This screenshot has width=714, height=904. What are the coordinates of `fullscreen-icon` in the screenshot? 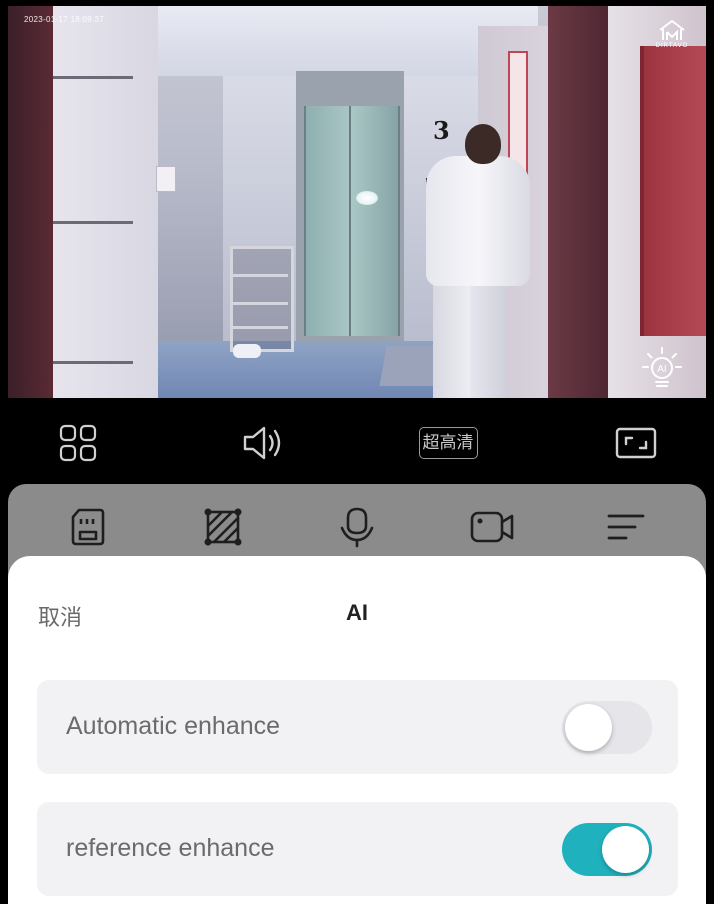 It's located at (636, 443).